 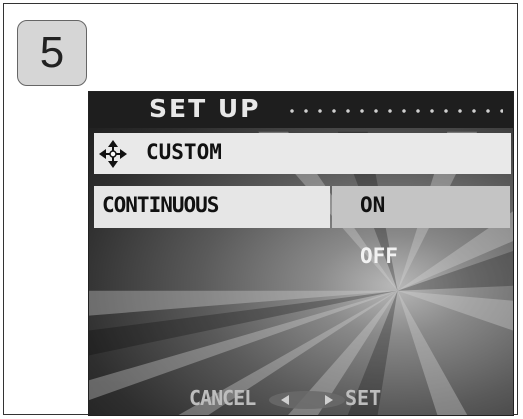 What do you see at coordinates (302, 153) in the screenshot?
I see `custom-menu-row: CUSTOM` at bounding box center [302, 153].